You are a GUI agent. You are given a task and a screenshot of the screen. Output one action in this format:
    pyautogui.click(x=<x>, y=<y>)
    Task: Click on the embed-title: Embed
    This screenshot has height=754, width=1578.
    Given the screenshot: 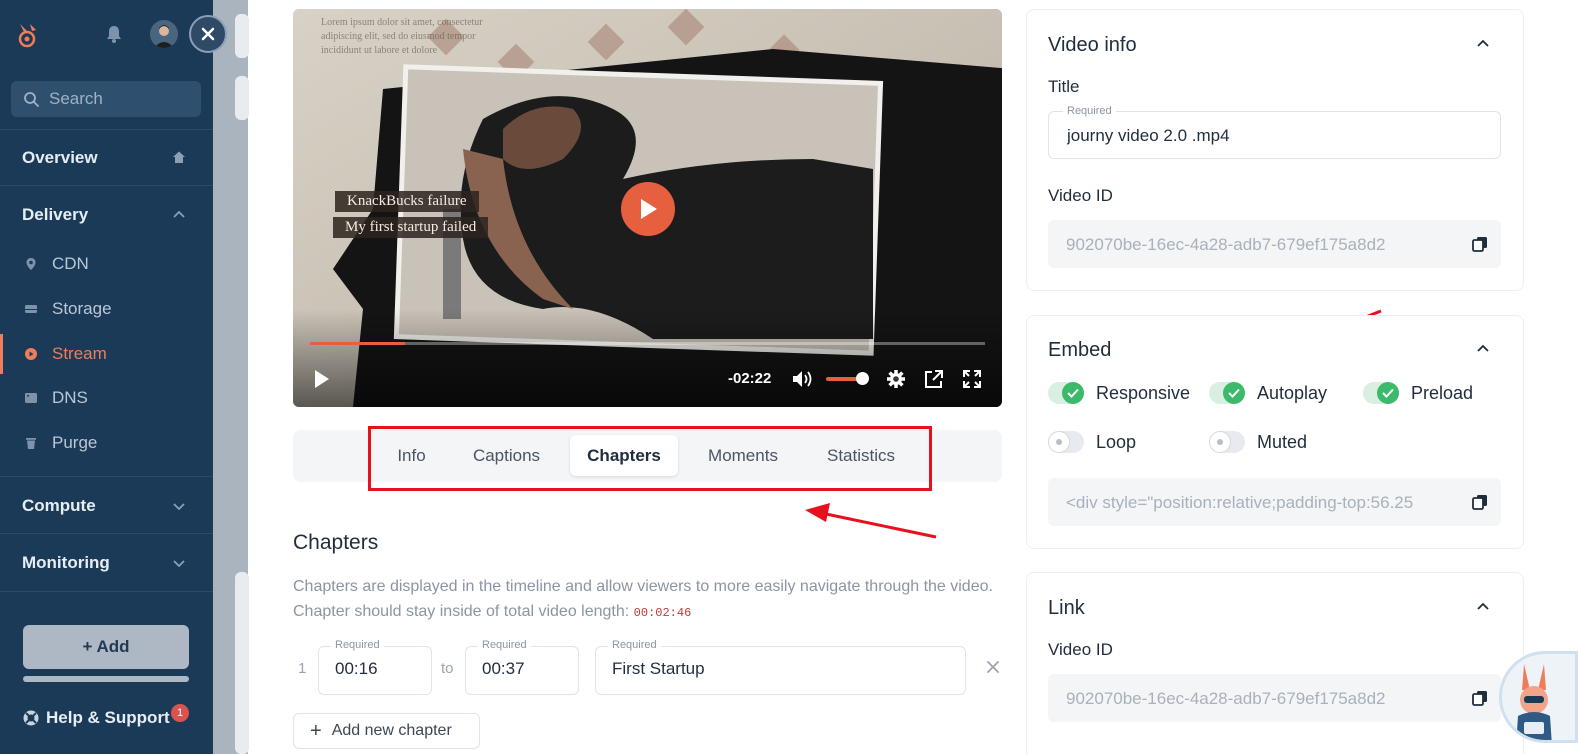 What is the action you would take?
    pyautogui.click(x=1080, y=350)
    